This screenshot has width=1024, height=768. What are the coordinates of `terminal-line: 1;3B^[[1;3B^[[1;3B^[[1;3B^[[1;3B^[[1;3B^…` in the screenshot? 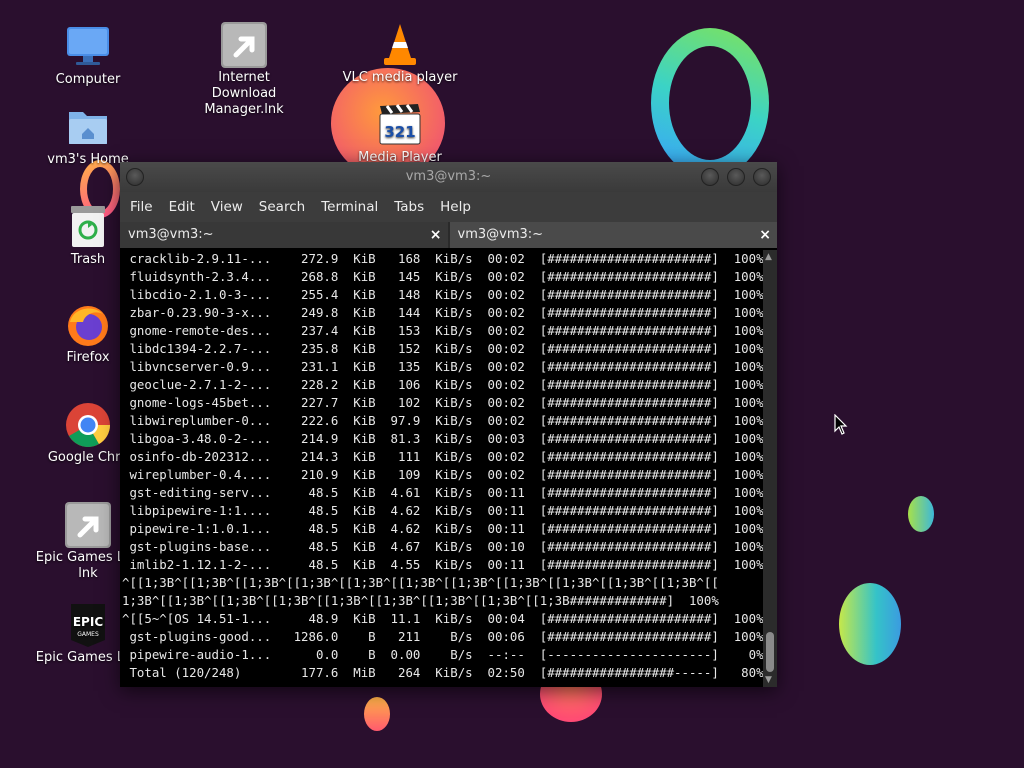 It's located at (420, 600).